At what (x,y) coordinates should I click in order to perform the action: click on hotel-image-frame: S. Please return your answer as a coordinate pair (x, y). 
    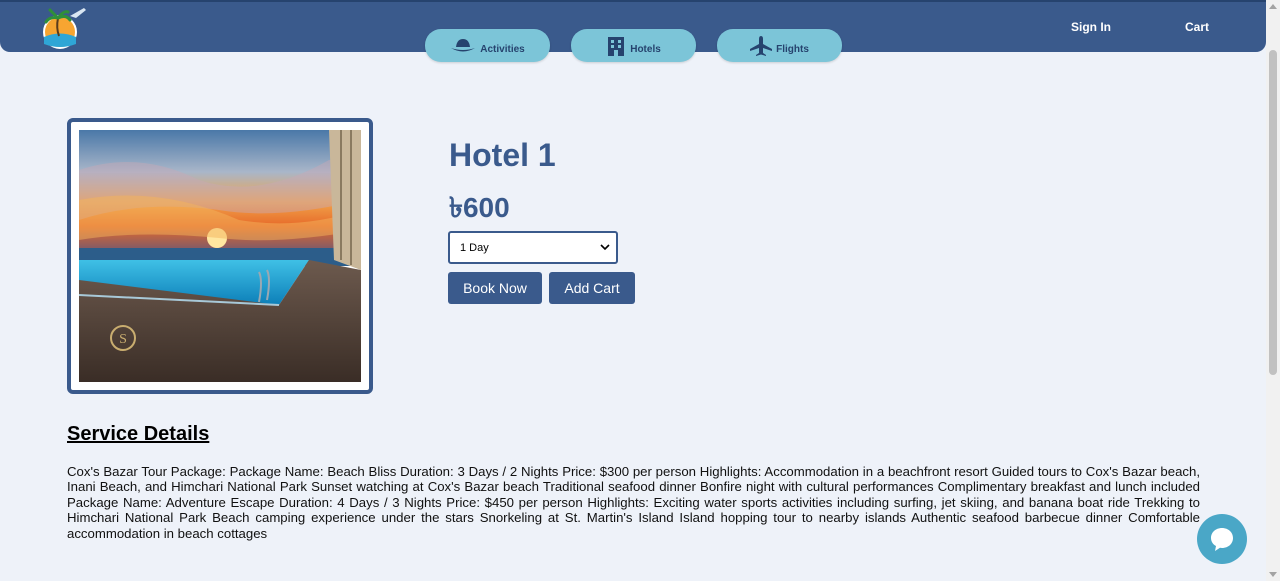
    Looking at the image, I should click on (220, 256).